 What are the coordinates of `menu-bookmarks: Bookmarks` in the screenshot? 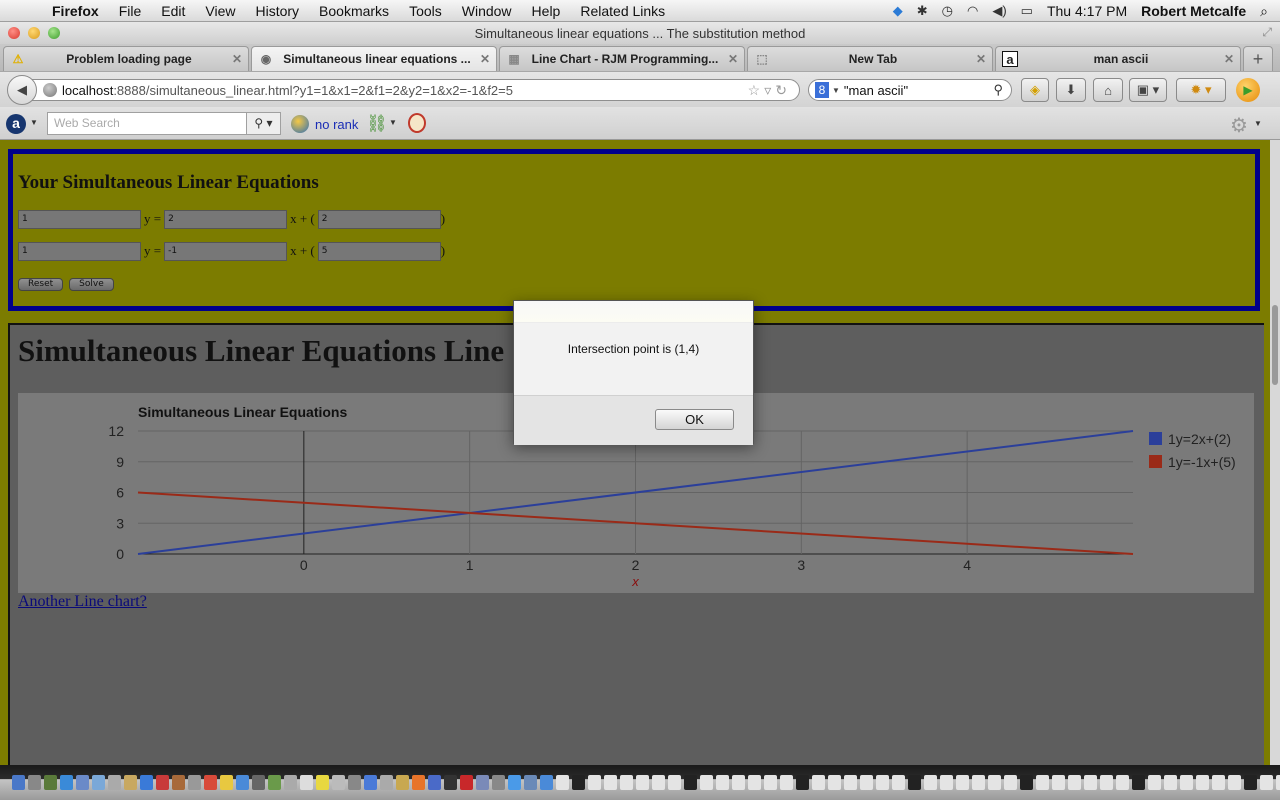 It's located at (354, 11).